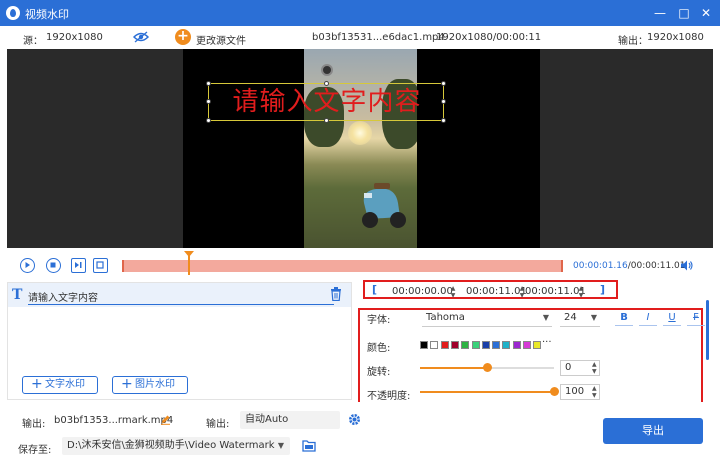 The image size is (720, 470). I want to click on export-button: 导出, so click(653, 431).